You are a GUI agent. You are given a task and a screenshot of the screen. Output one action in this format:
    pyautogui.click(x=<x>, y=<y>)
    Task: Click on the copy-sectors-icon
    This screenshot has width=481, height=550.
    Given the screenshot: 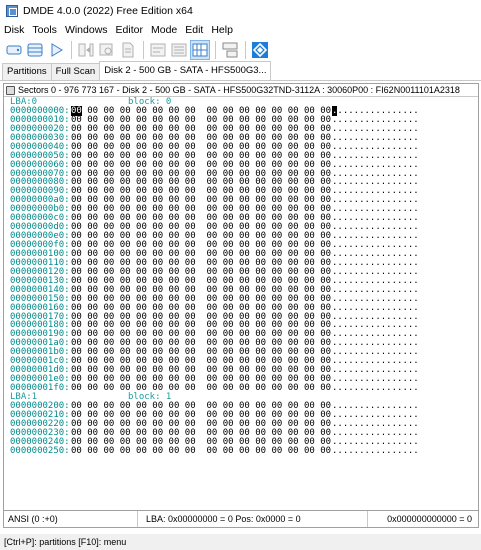 What is the action you would take?
    pyautogui.click(x=86, y=50)
    